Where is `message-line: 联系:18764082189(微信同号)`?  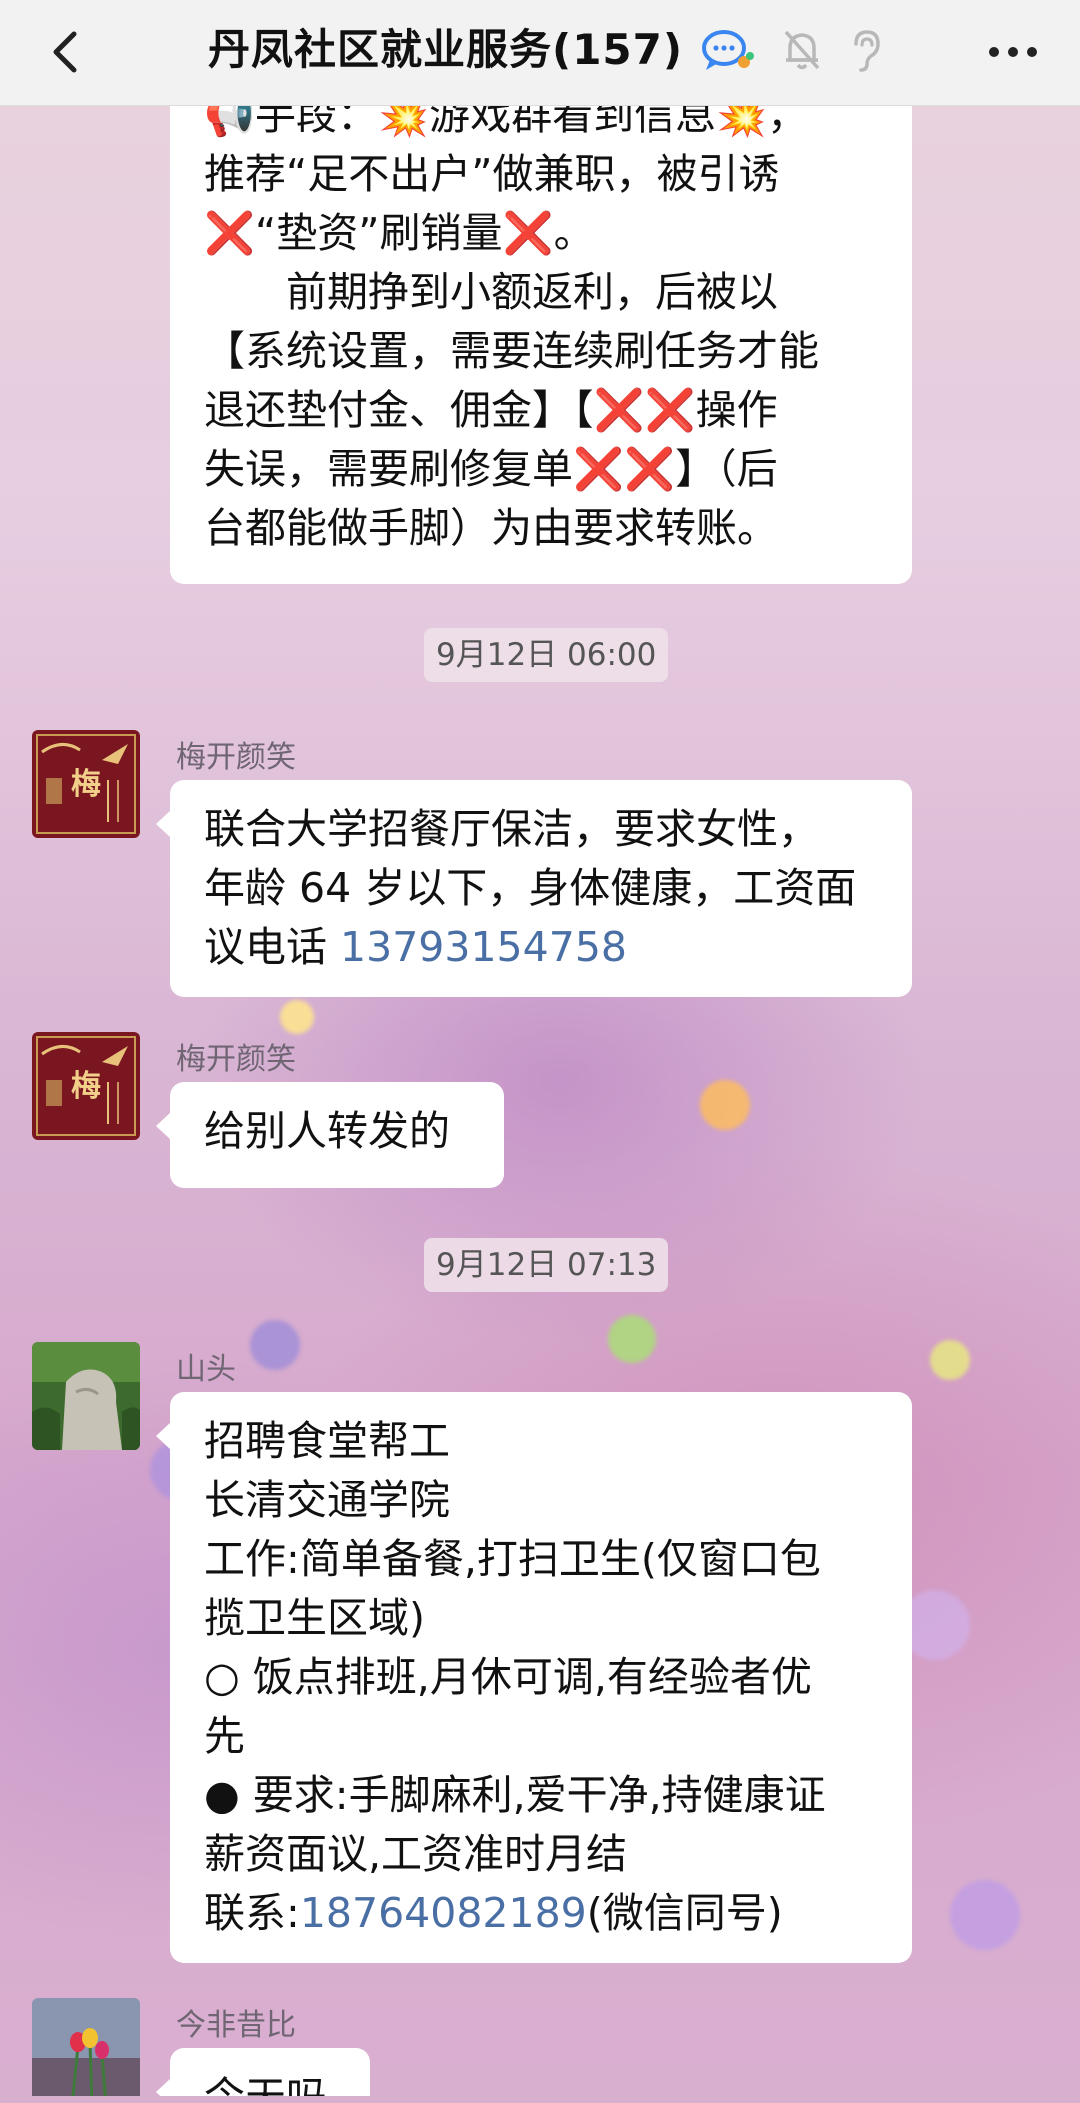
message-line: 联系:18764082189(微信同号) is located at coordinates (541, 1913).